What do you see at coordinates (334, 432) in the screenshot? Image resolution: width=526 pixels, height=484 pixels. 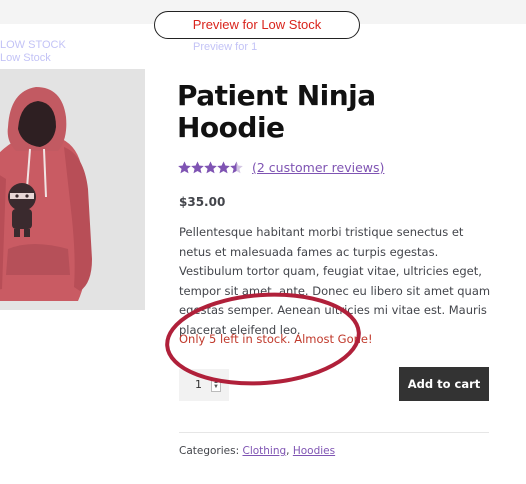 I see `divider` at bounding box center [334, 432].